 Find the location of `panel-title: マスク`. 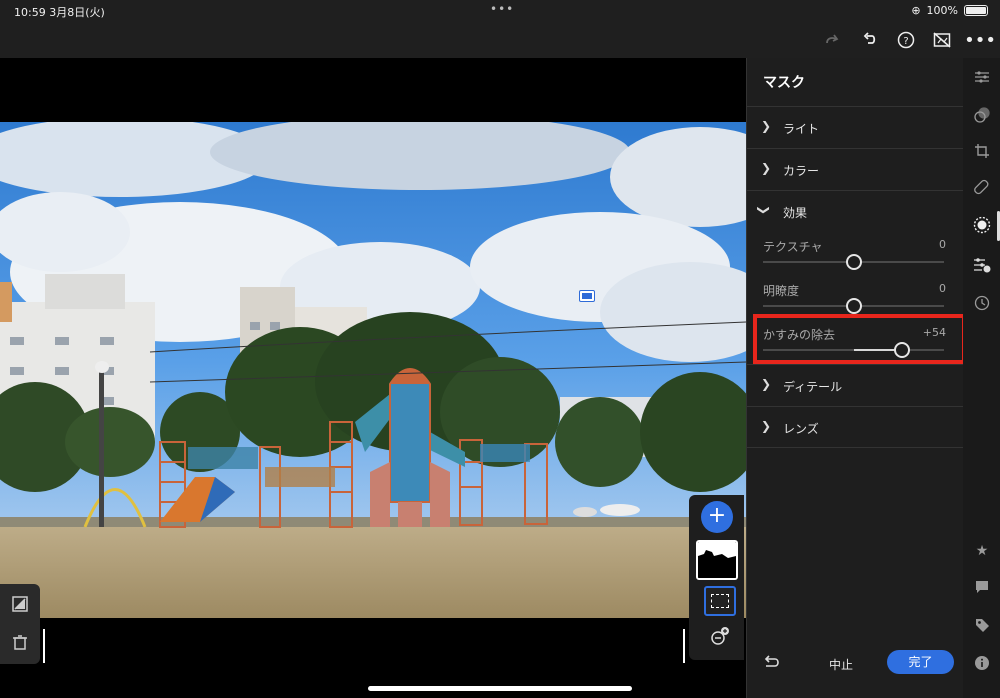

panel-title: マスク is located at coordinates (784, 83).